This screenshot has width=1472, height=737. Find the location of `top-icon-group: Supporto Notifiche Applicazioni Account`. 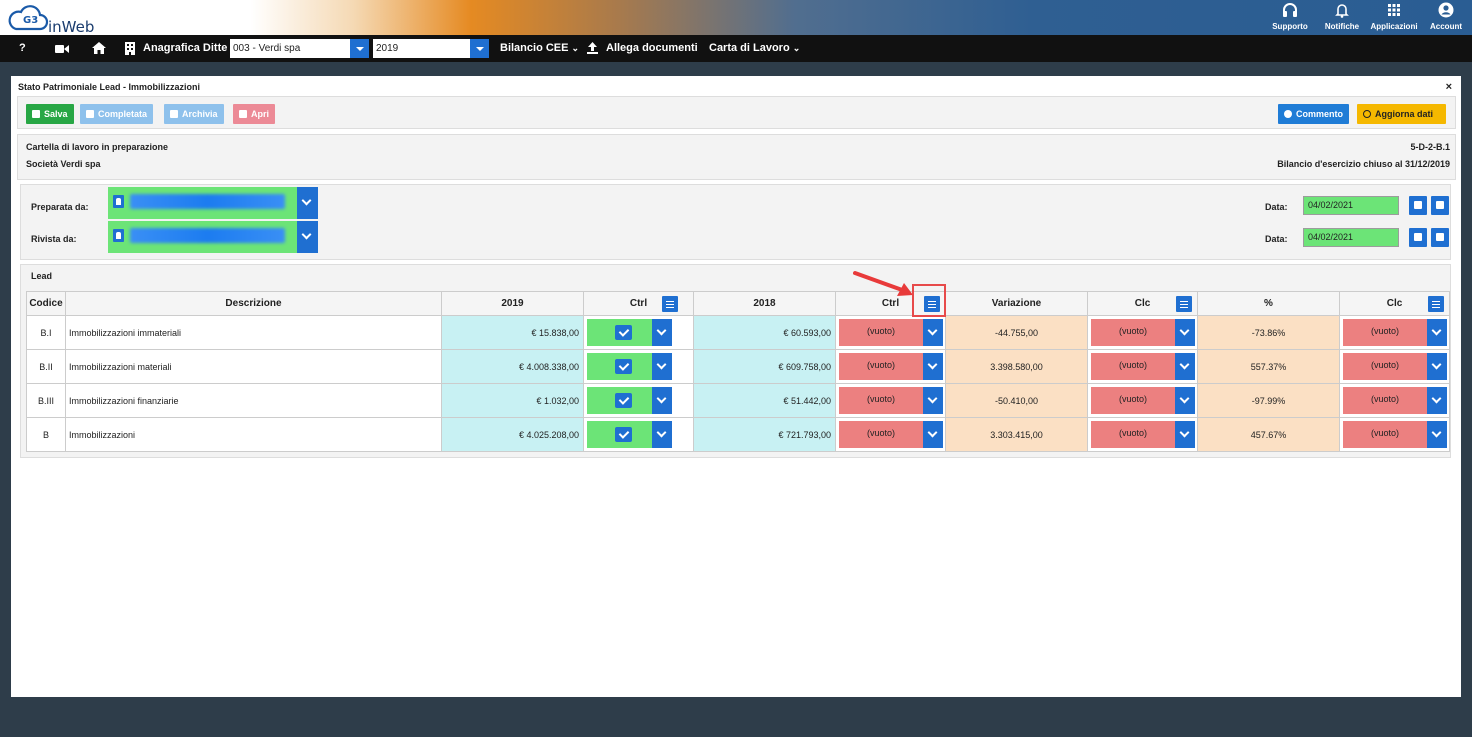

top-icon-group: Supporto Notifiche Applicazioni Account is located at coordinates (1368, 17).